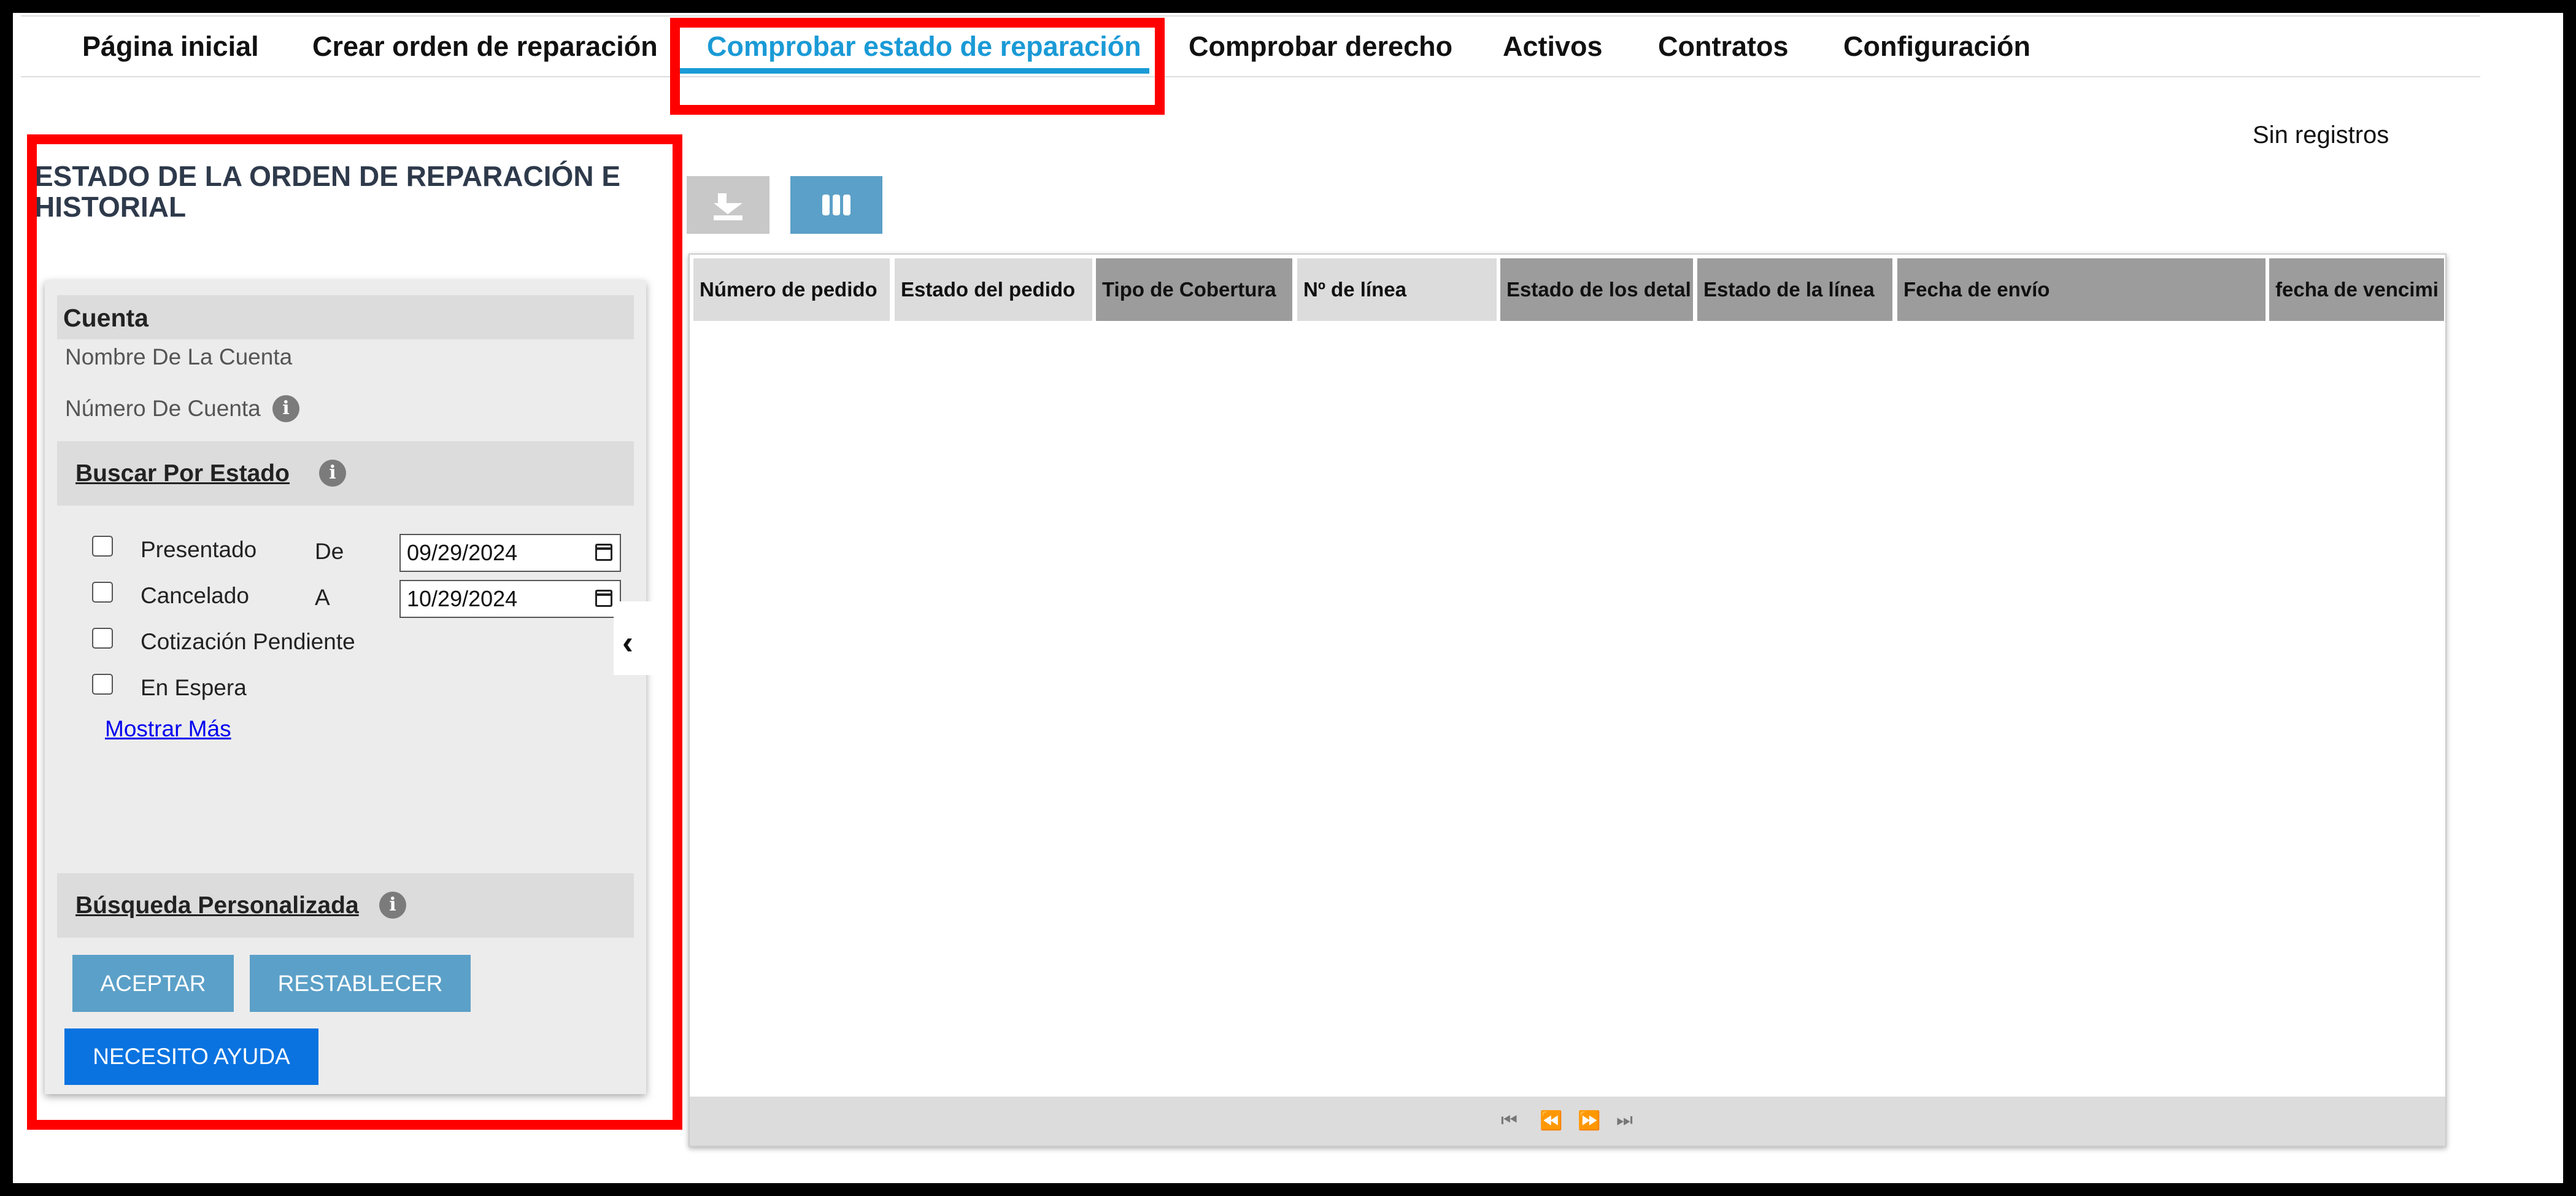 This screenshot has height=1196, width=2576. I want to click on nav-item-contracts: Contratos, so click(1723, 46).